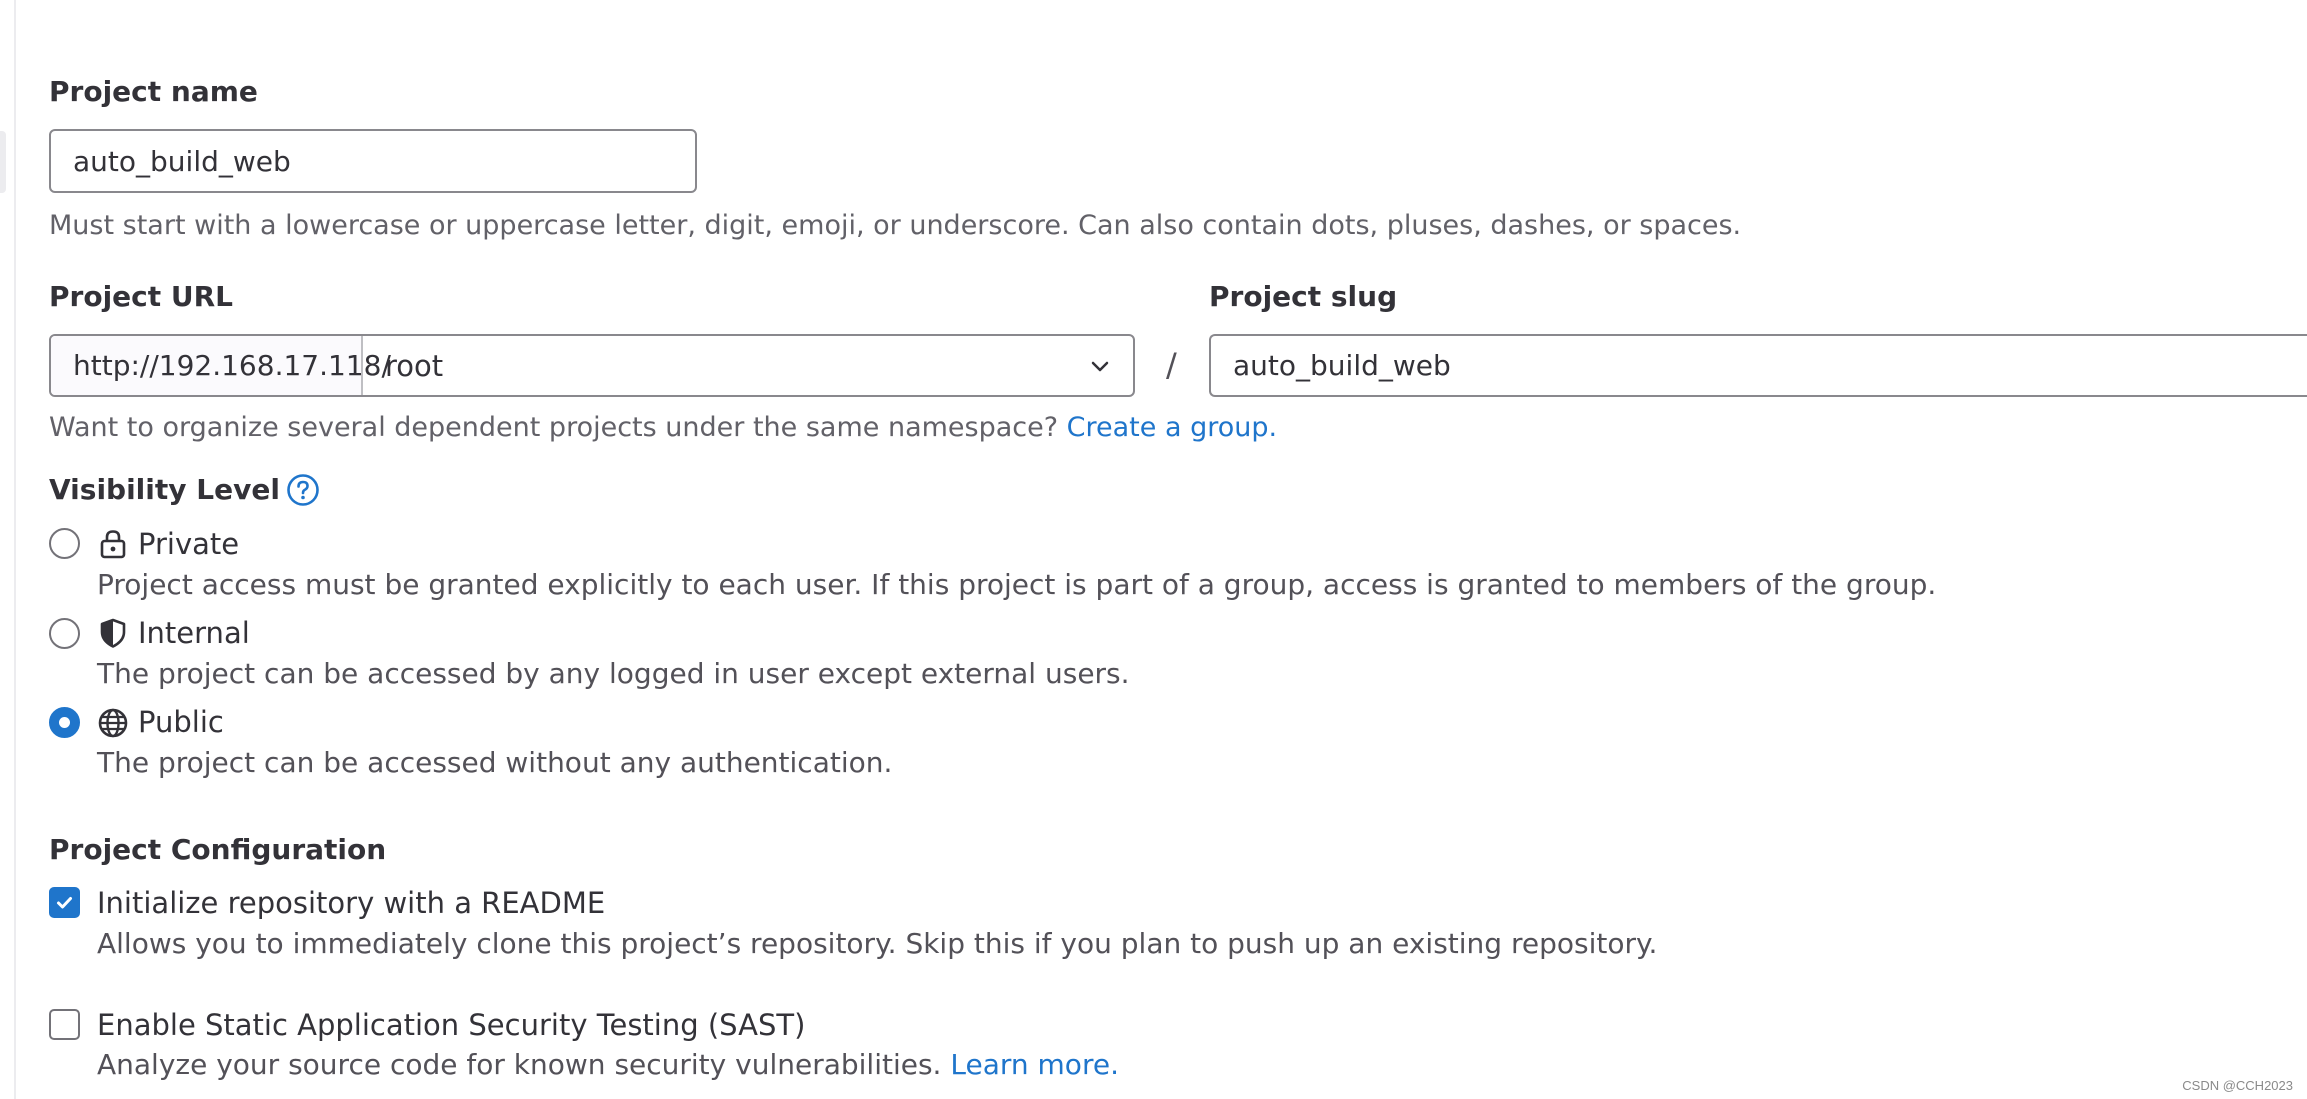  Describe the element at coordinates (141, 296) in the screenshot. I see `project-url-label: Project URL` at that location.